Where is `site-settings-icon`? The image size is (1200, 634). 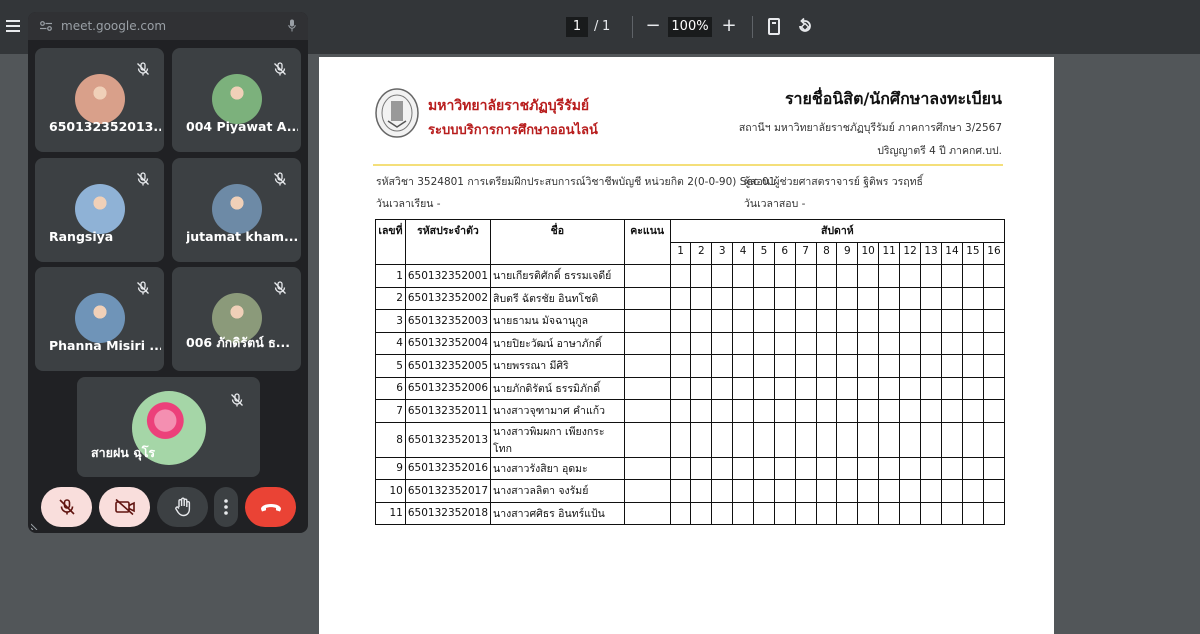
site-settings-icon is located at coordinates (46, 26).